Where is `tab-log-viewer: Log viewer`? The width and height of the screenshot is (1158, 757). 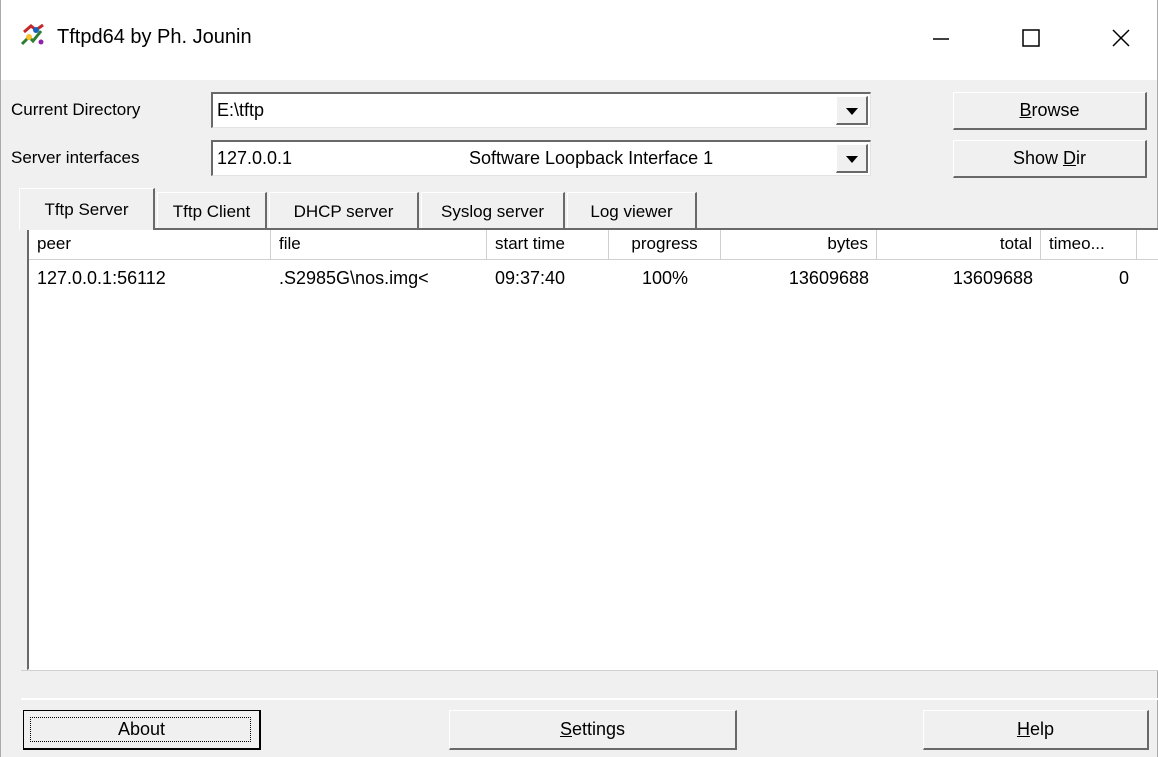
tab-log-viewer: Log viewer is located at coordinates (632, 211).